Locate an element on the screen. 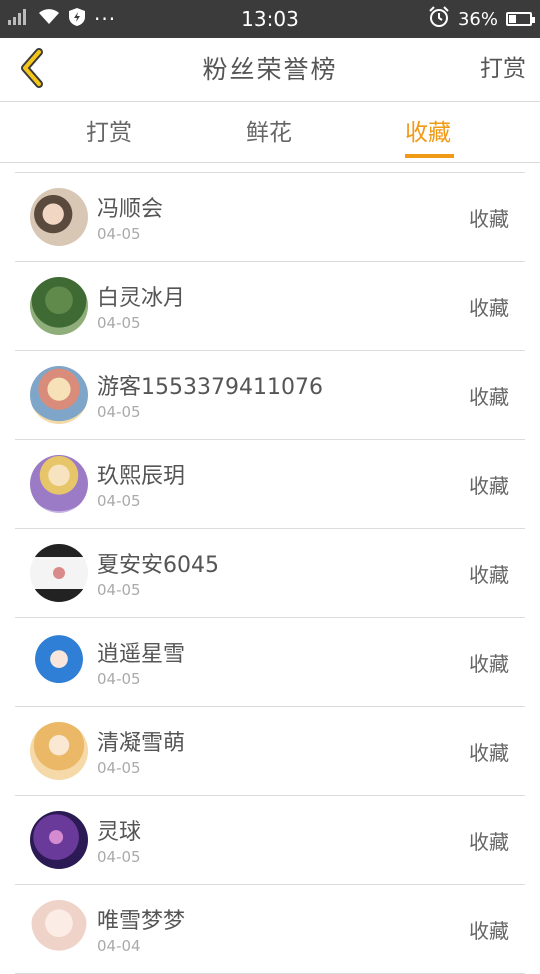 This screenshot has height=974, width=540. fan-date: 04-04 is located at coordinates (119, 946).